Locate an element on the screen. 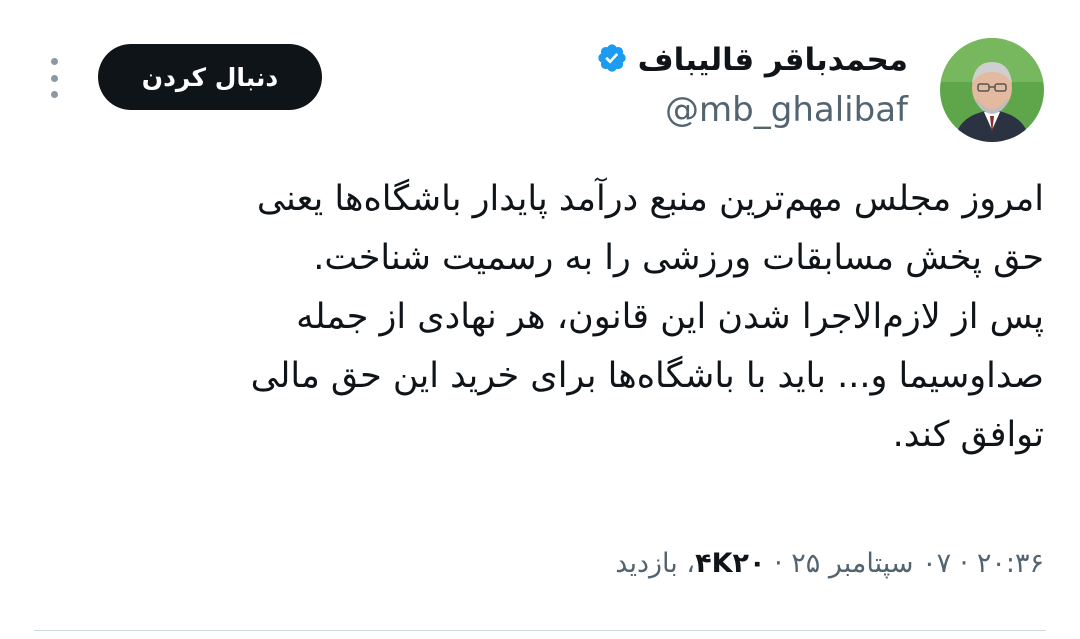 The width and height of the screenshot is (1080, 639). author-display-name: محمدباقر قالیباف is located at coordinates (773, 60).